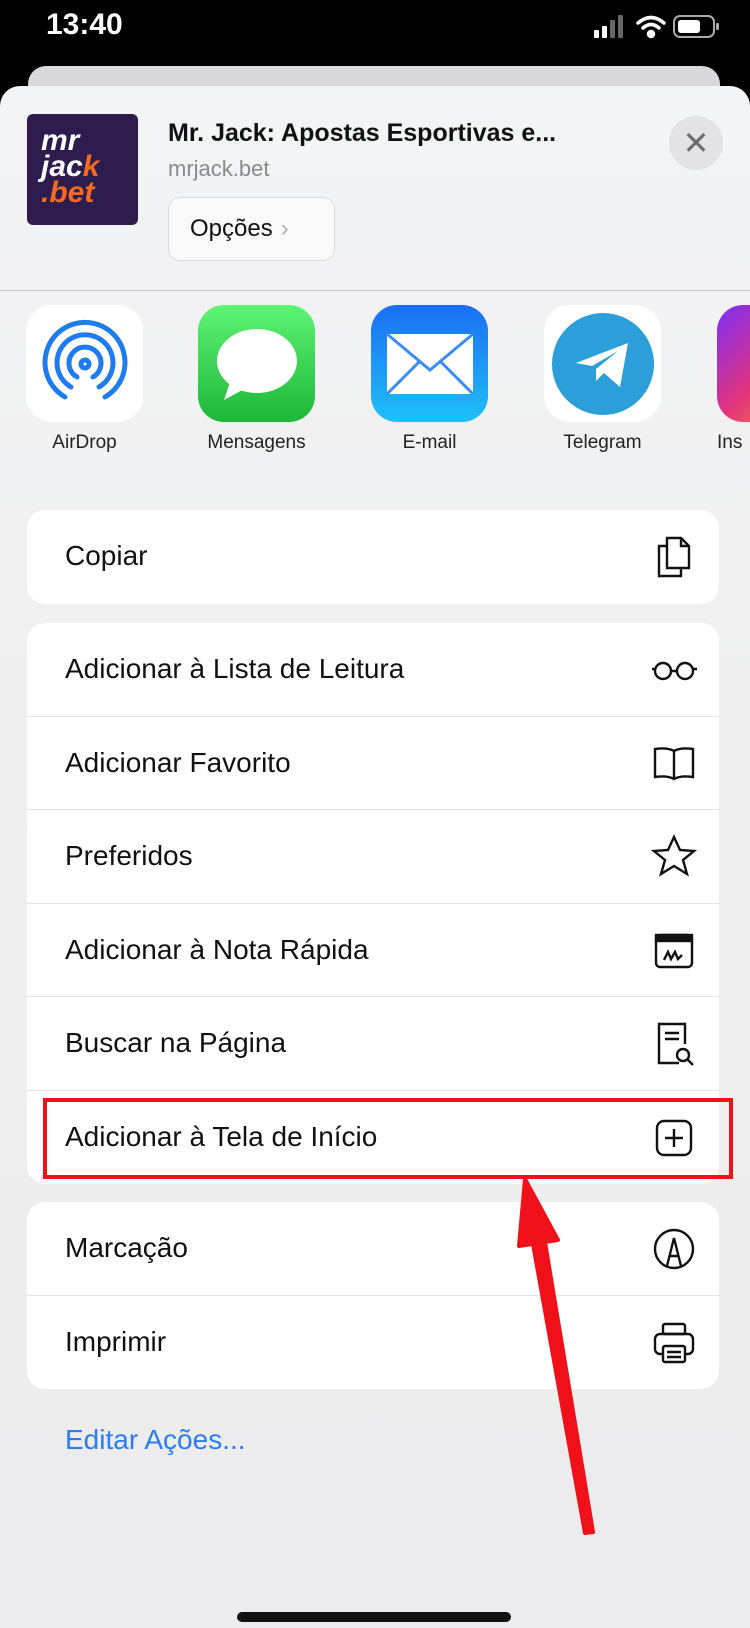 The image size is (750, 1628). I want to click on highlight-box, so click(388, 1138).